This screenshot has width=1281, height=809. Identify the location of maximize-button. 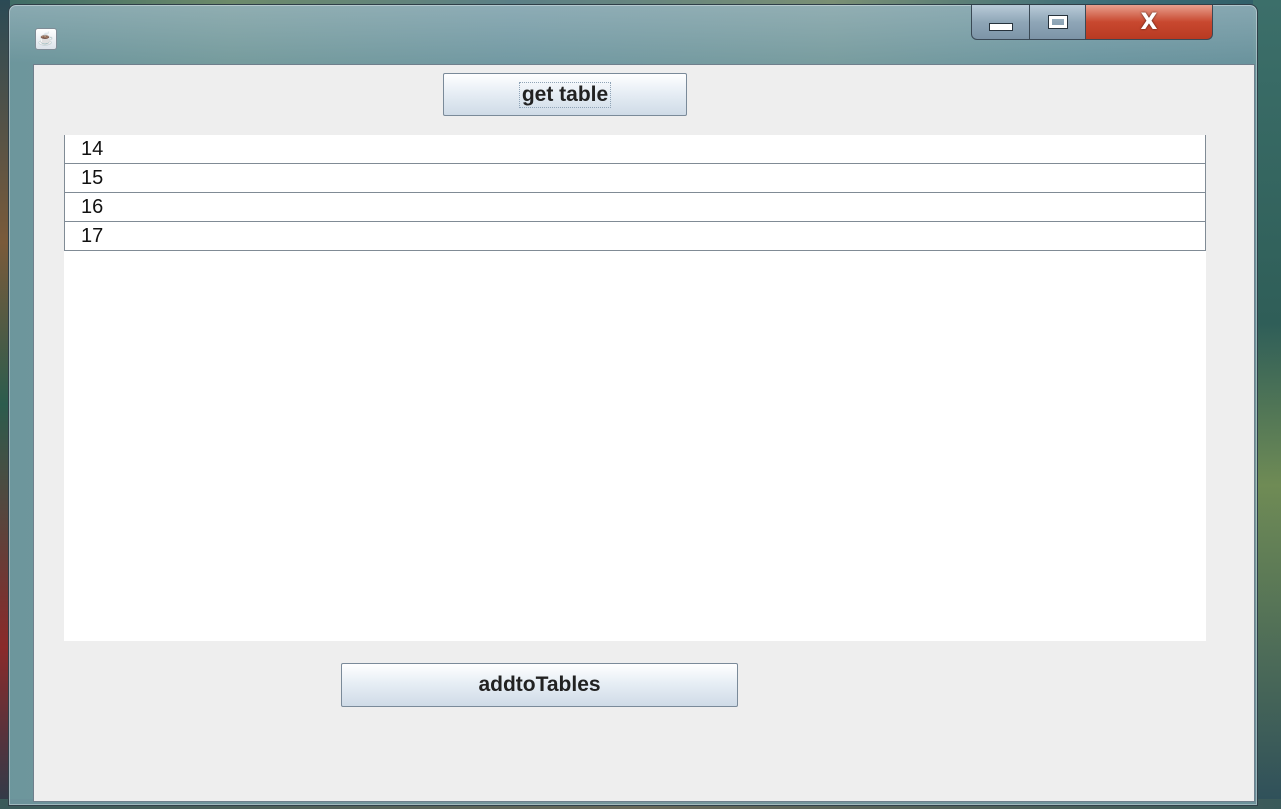
(1058, 22).